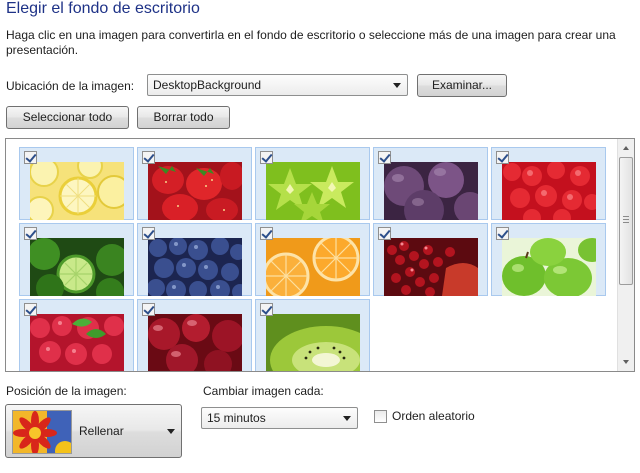 This screenshot has height=473, width=640. What do you see at coordinates (77, 342) in the screenshot?
I see `raspberries-mint-thumbnail` at bounding box center [77, 342].